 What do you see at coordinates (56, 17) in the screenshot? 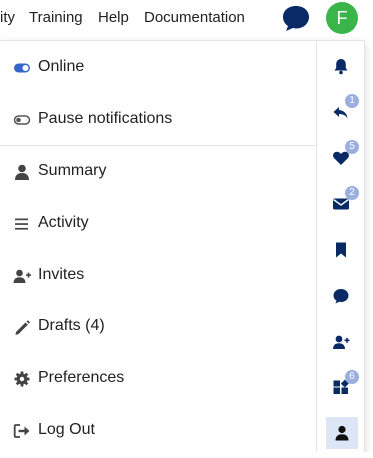
I see `nav-link-training: Training` at bounding box center [56, 17].